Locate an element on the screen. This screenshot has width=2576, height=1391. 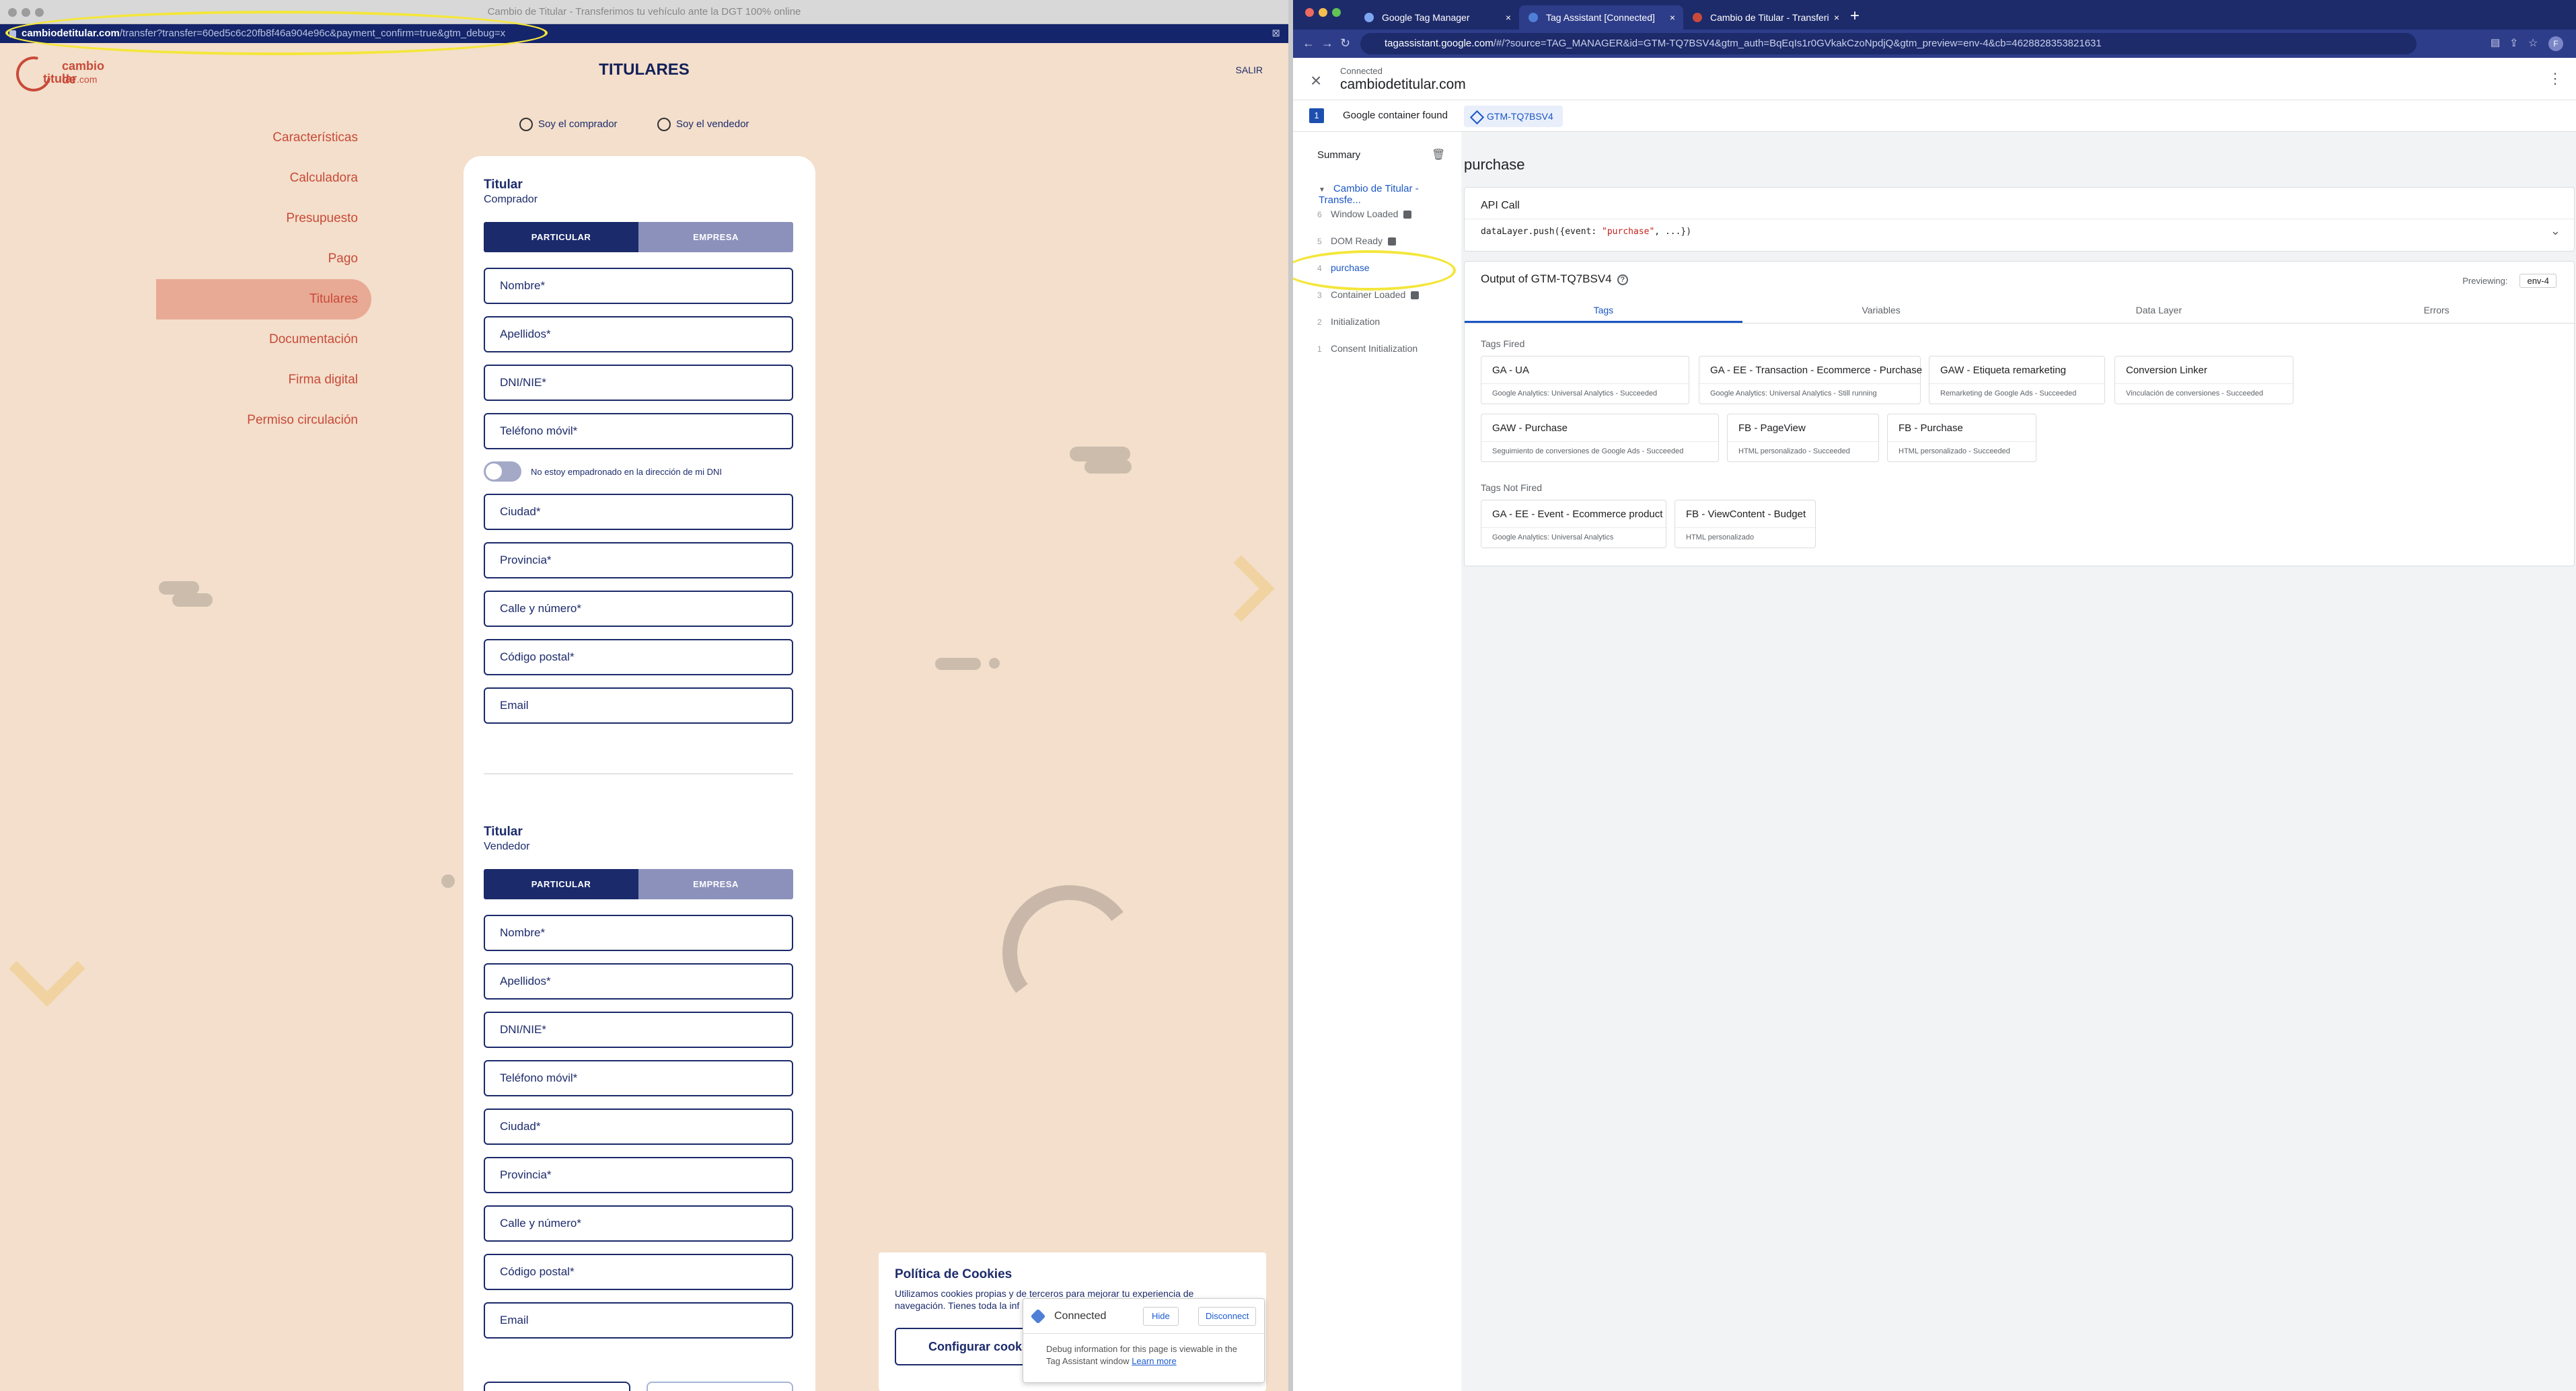
clear-messages-icon: 🗑 is located at coordinates (1438, 155).